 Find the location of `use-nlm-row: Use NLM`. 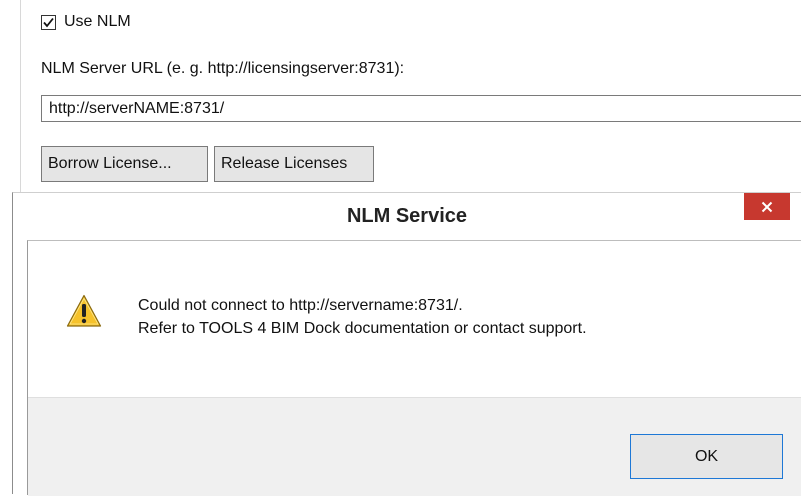

use-nlm-row: Use NLM is located at coordinates (86, 22).